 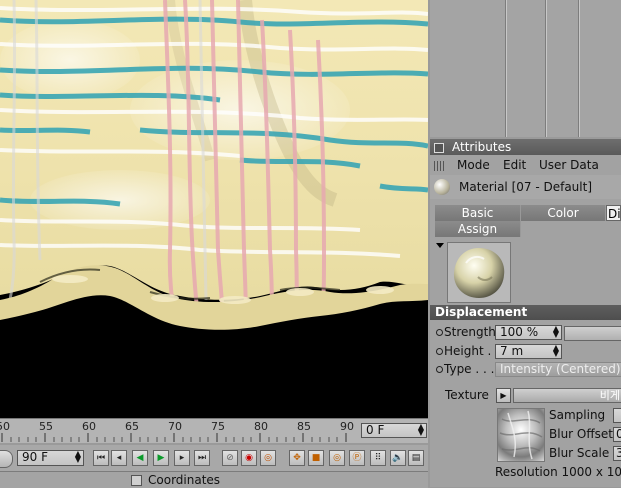 What do you see at coordinates (5, 426) in the screenshot?
I see `tick-label: 50` at bounding box center [5, 426].